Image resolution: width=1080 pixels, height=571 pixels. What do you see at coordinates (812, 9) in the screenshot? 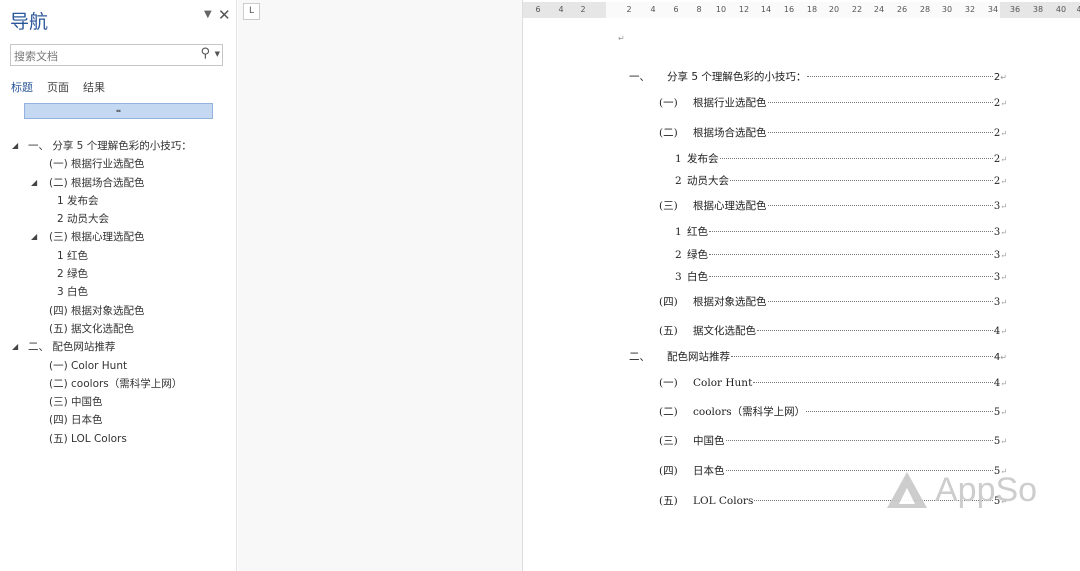
I see `ruler-tick-label: 18` at bounding box center [812, 9].